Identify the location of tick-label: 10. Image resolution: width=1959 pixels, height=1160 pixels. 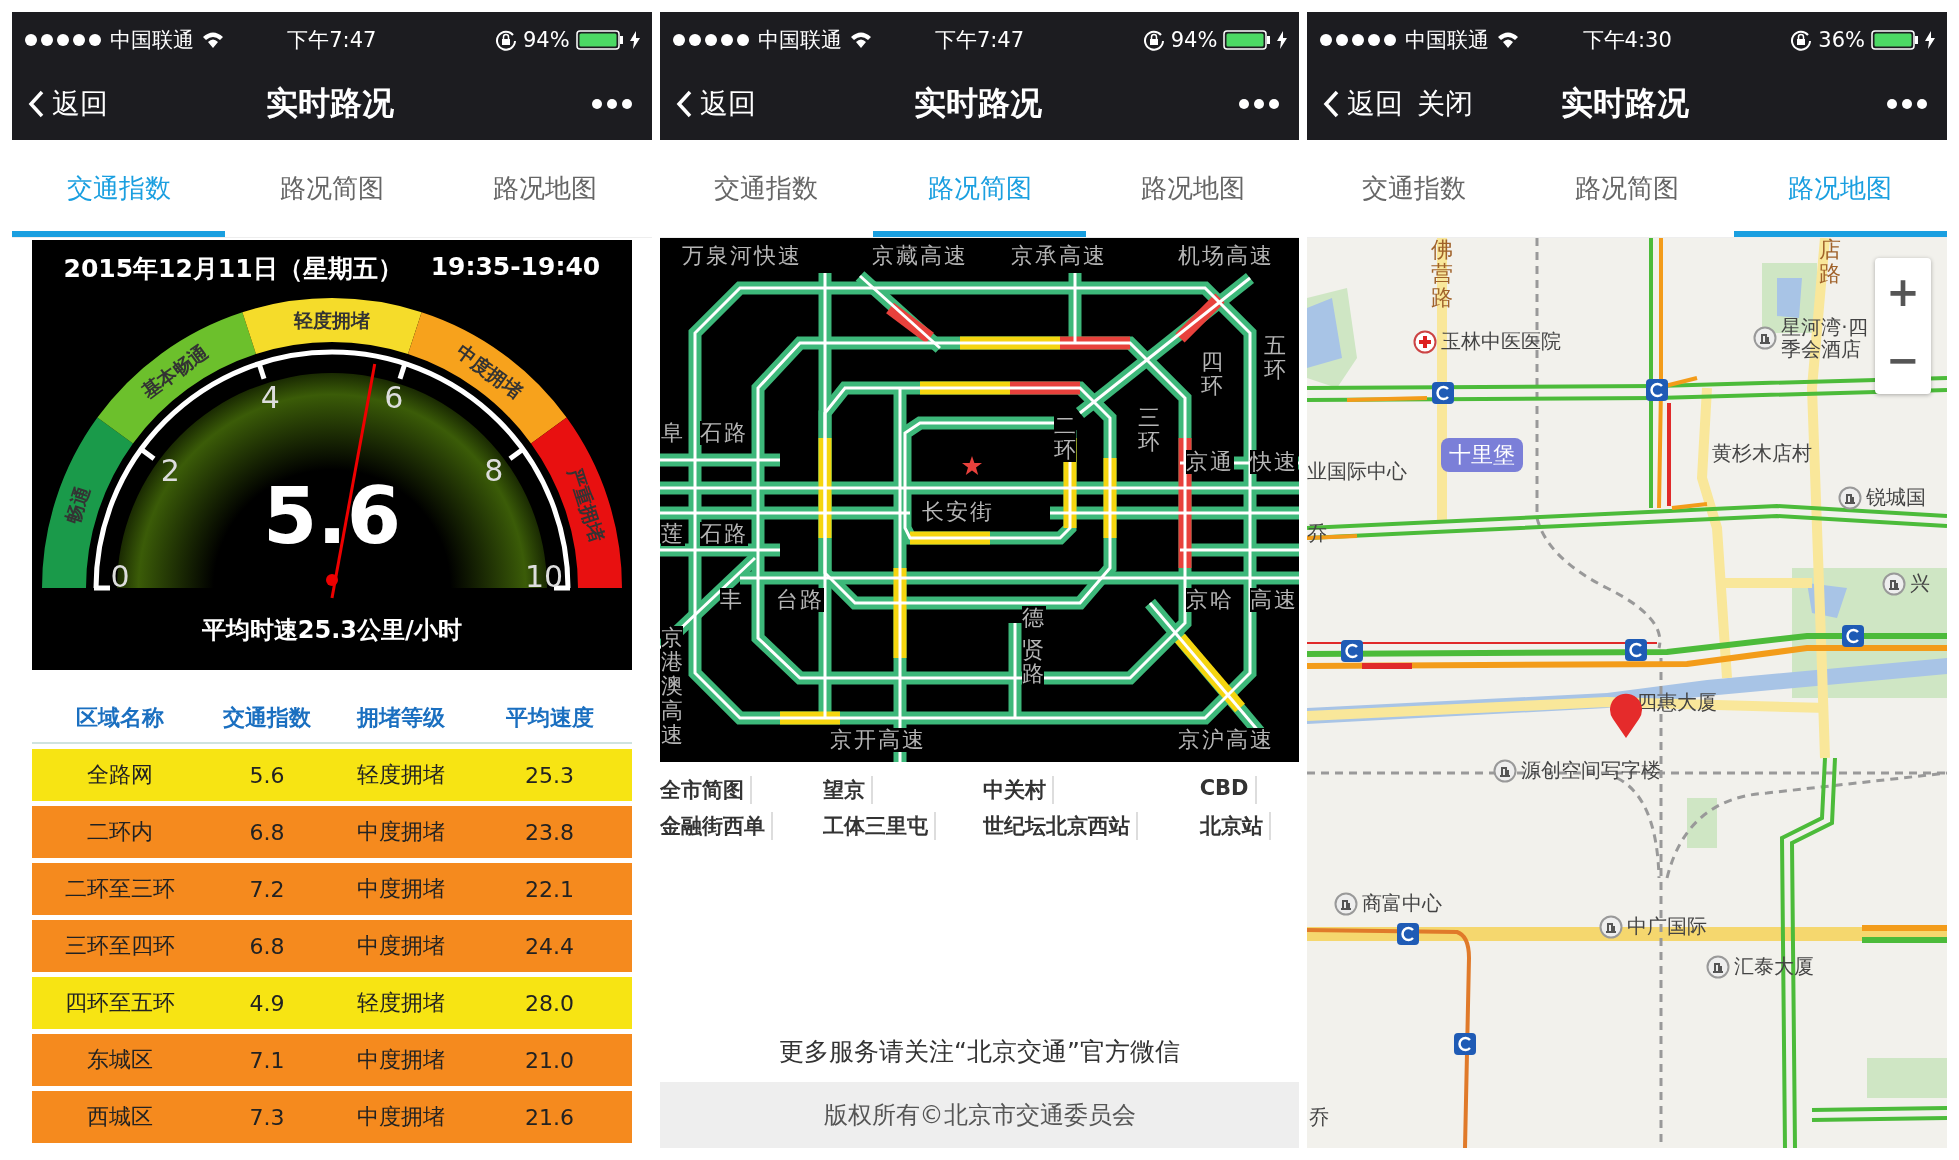
(543, 576).